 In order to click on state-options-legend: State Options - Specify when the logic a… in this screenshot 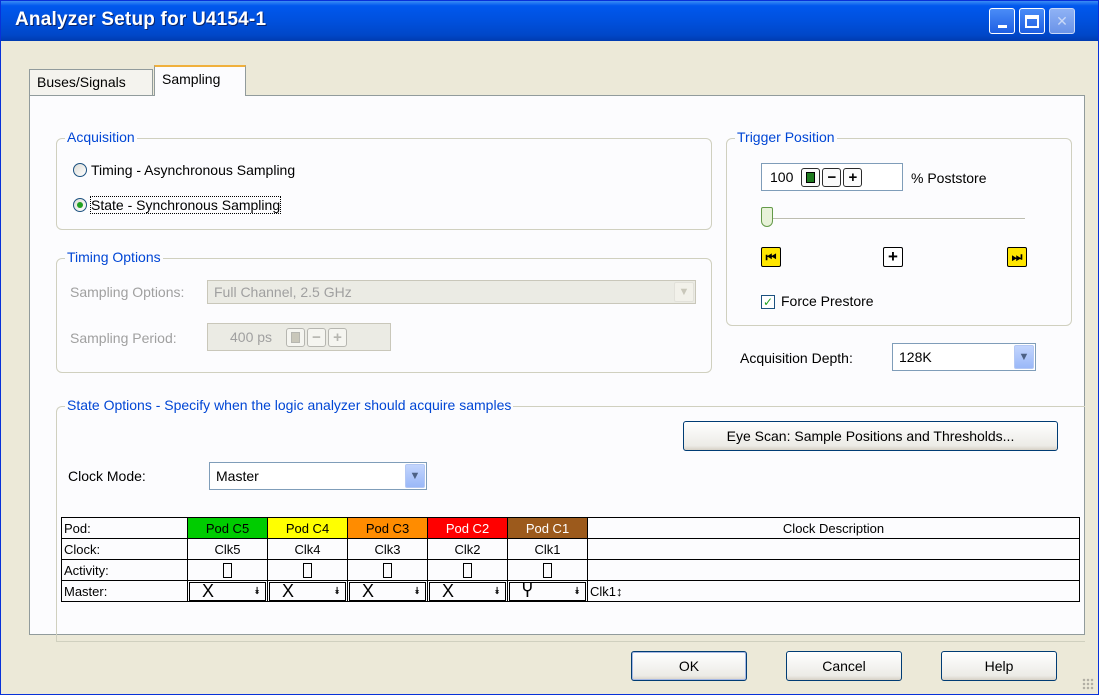, I will do `click(289, 405)`.